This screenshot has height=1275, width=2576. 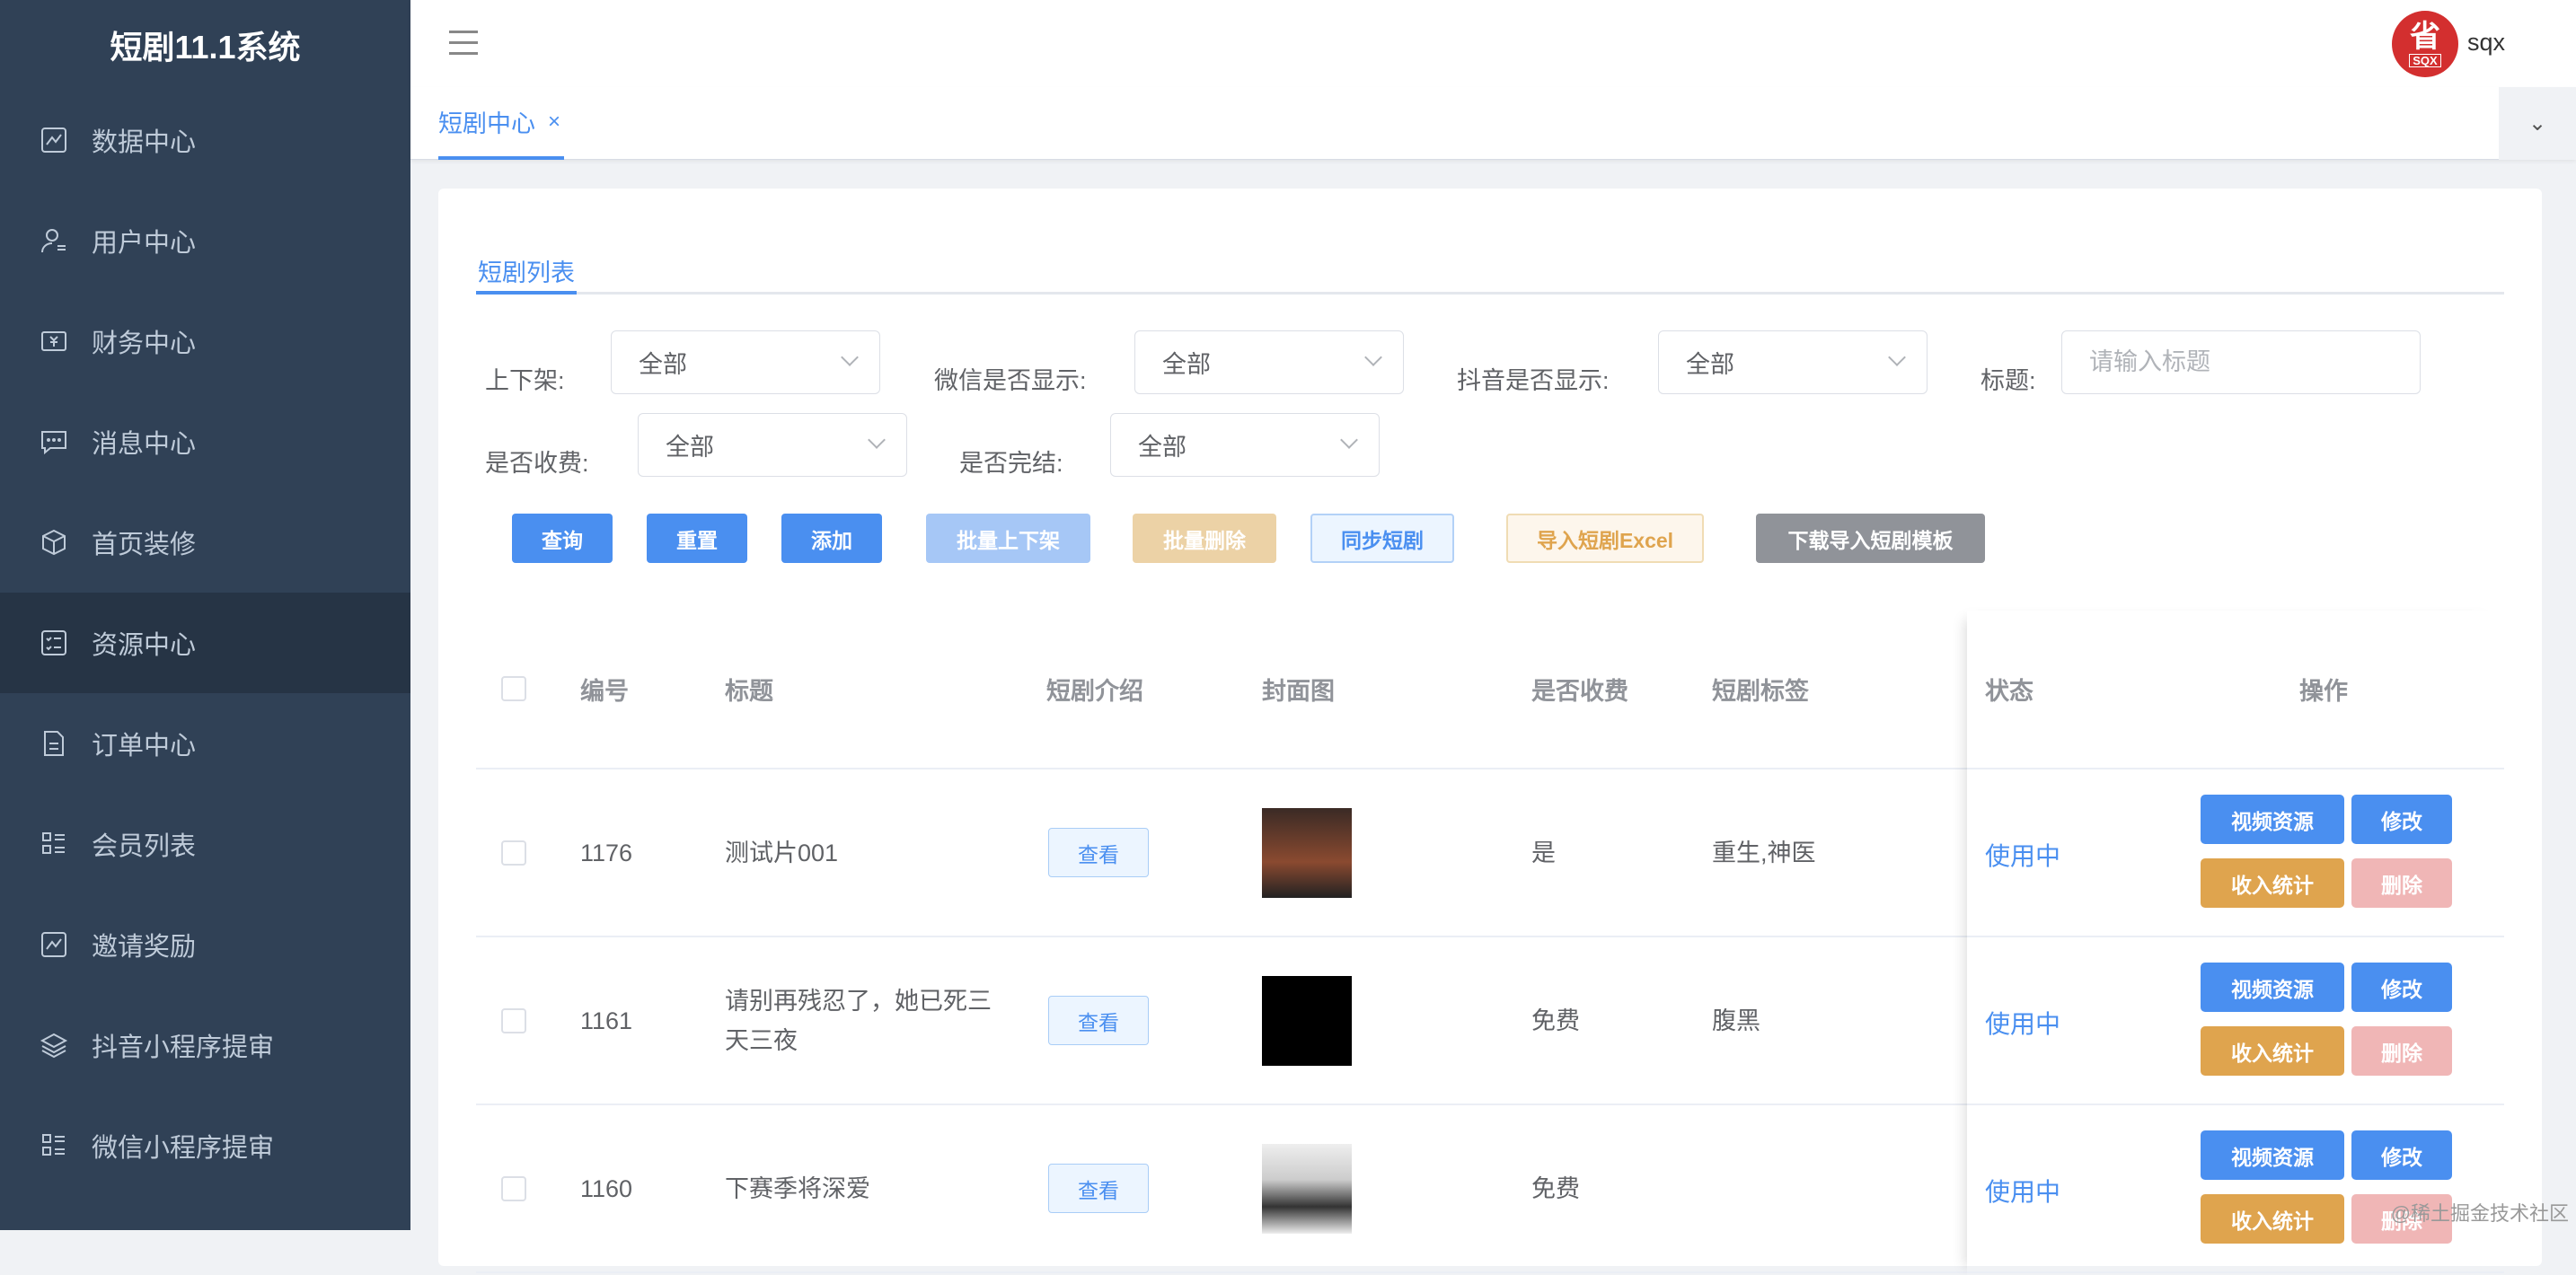 What do you see at coordinates (205, 744) in the screenshot?
I see `sidebar-item-6: 订单中心` at bounding box center [205, 744].